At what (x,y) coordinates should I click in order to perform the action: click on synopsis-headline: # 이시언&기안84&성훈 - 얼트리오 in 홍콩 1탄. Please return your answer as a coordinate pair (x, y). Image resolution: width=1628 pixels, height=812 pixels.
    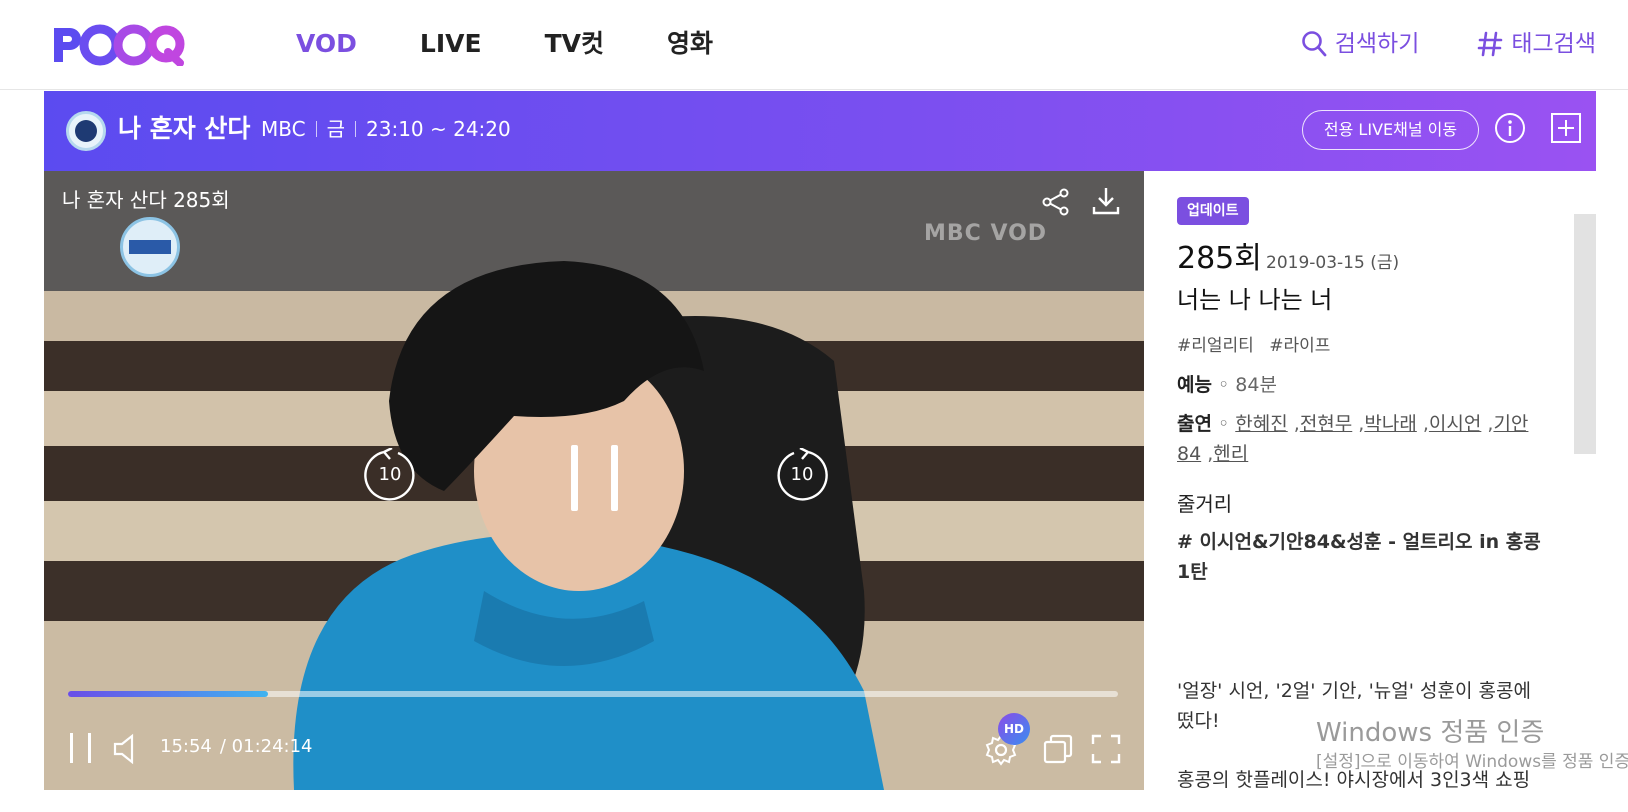
    Looking at the image, I should click on (1359, 557).